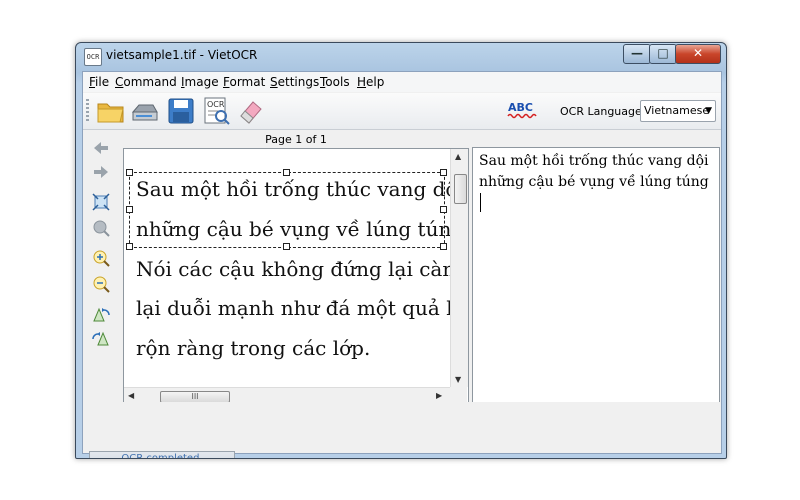  I want to click on scan-button, so click(145, 111).